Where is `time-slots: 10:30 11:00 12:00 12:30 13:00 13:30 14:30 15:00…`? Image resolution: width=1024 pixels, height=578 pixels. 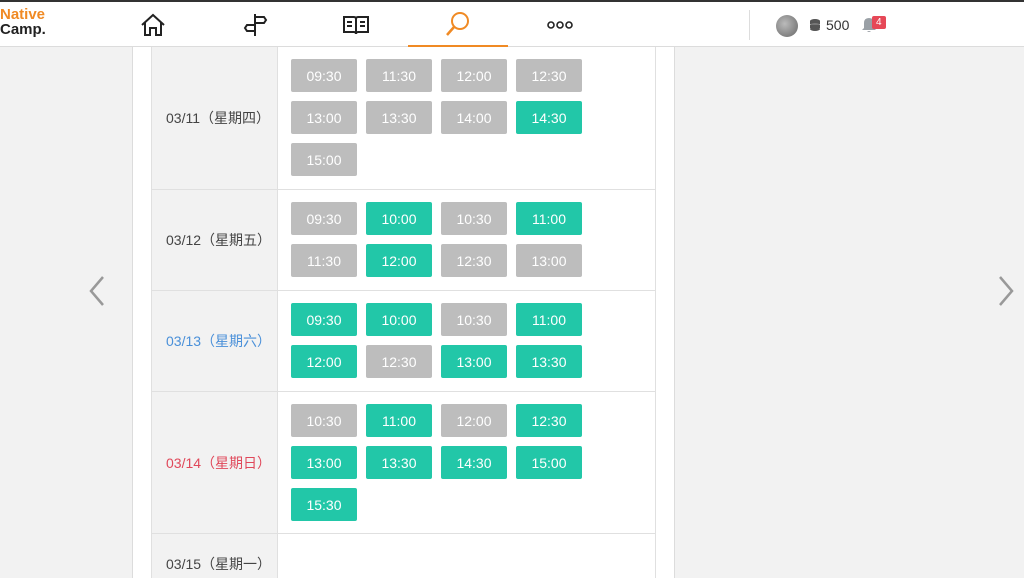
time-slots: 10:30 11:00 12:00 12:30 13:00 13:30 14:30 15:00… is located at coordinates (466, 462).